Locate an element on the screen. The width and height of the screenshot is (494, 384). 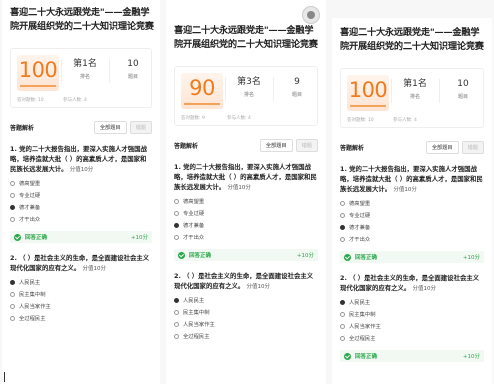
questions-stat: 9 题目 is located at coordinates (296, 87).